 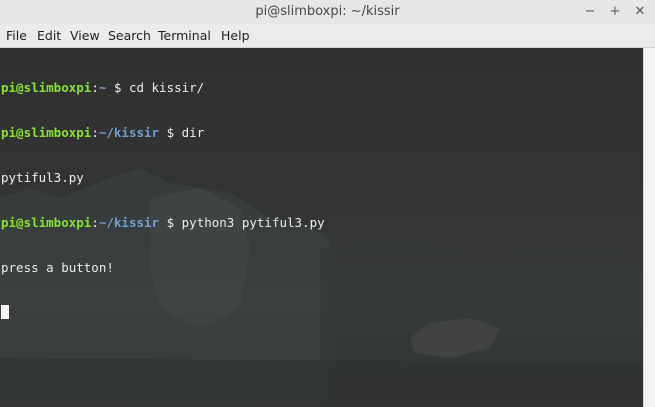 What do you see at coordinates (85, 35) in the screenshot?
I see `menu-view: View` at bounding box center [85, 35].